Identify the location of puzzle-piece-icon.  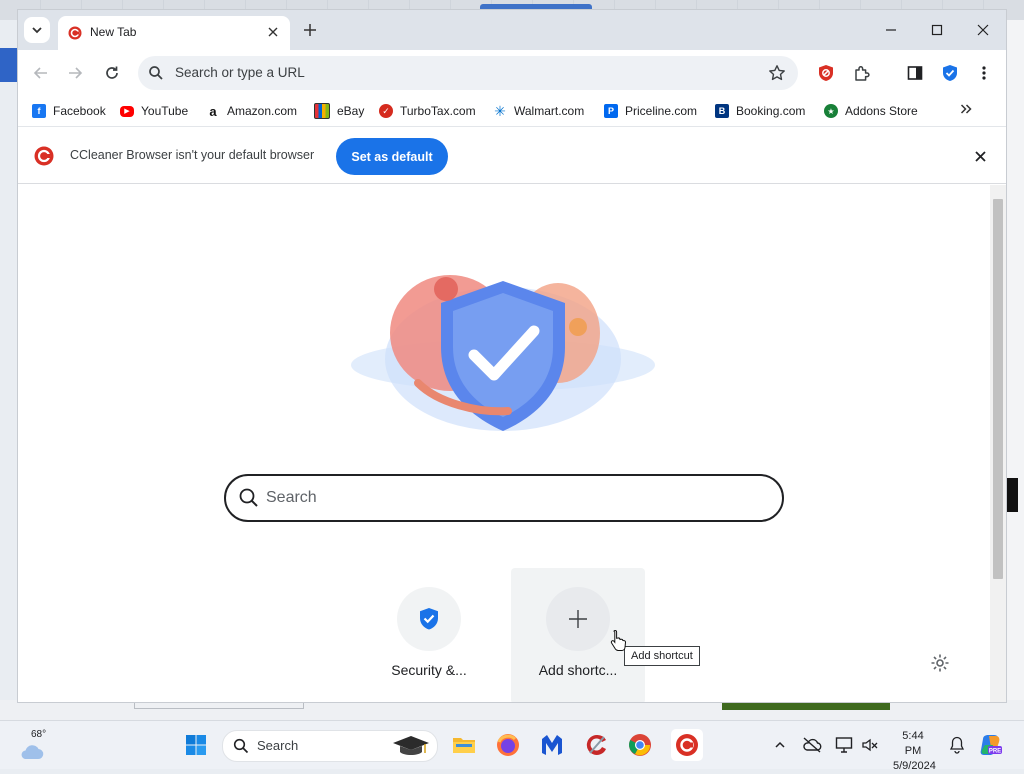
(862, 73).